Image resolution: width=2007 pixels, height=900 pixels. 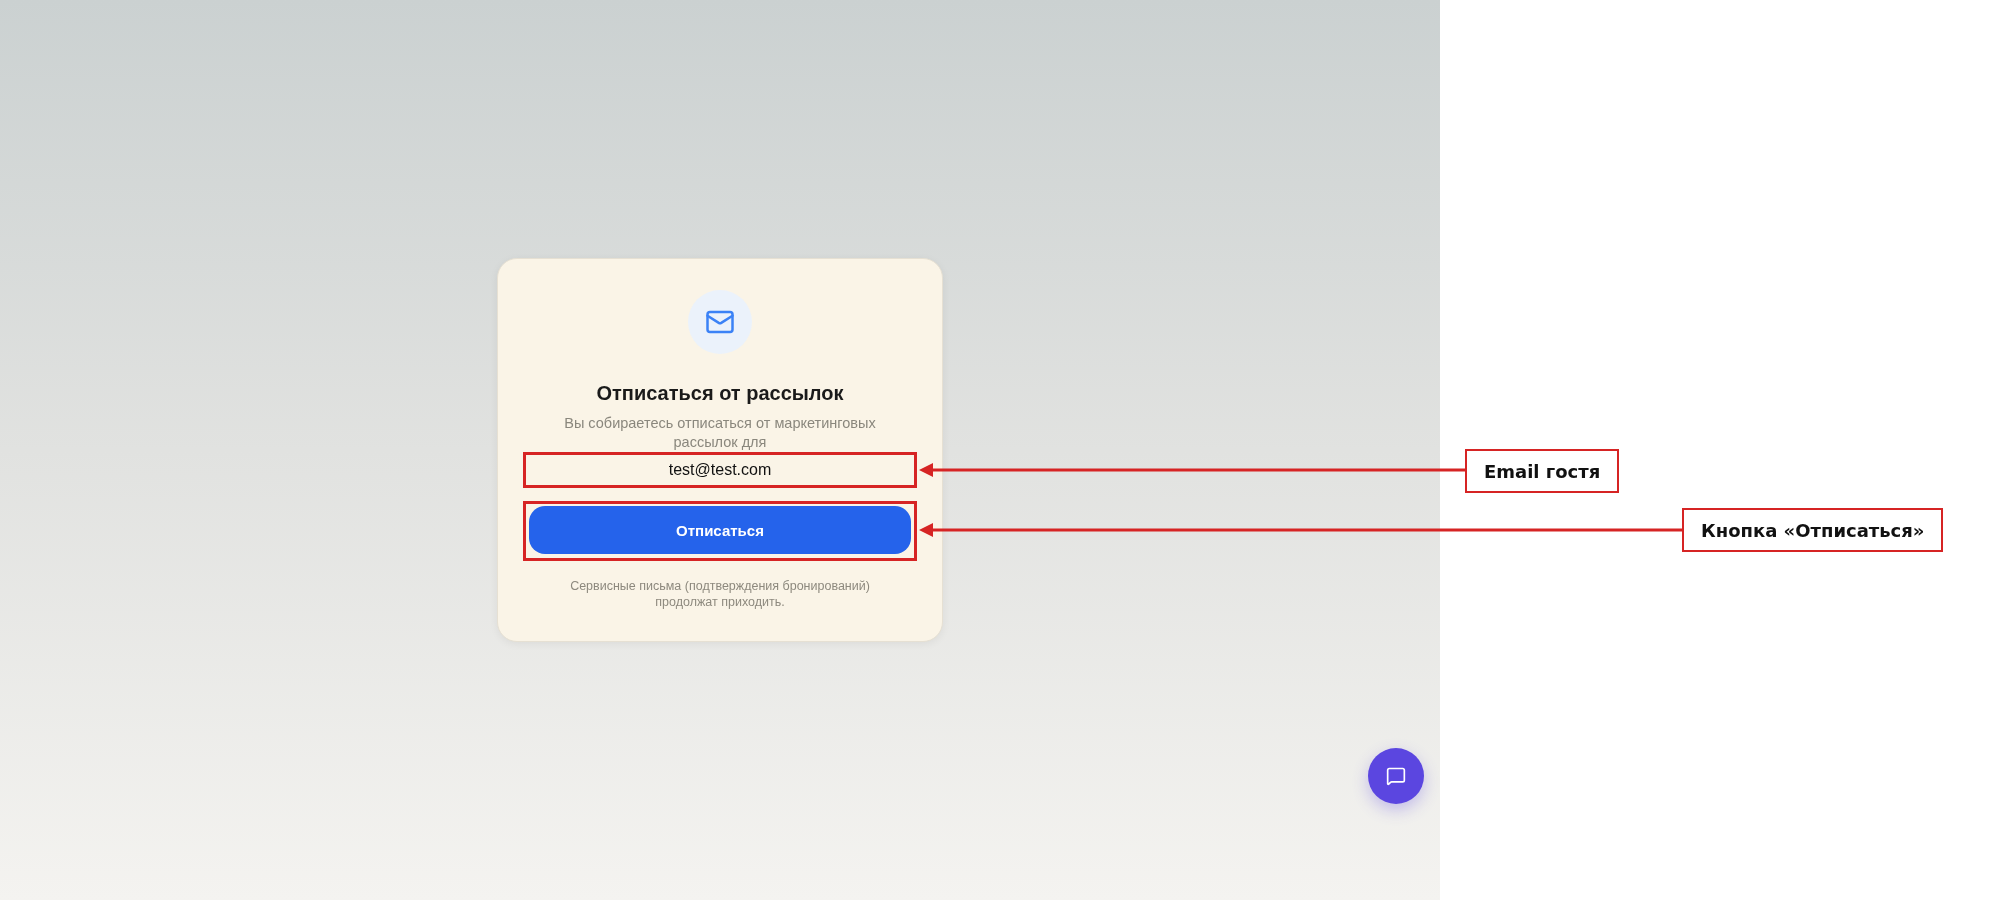 I want to click on card-note: Сервисные письма (подтверждения бронирований) продолжат приходить., so click(x=720, y=594).